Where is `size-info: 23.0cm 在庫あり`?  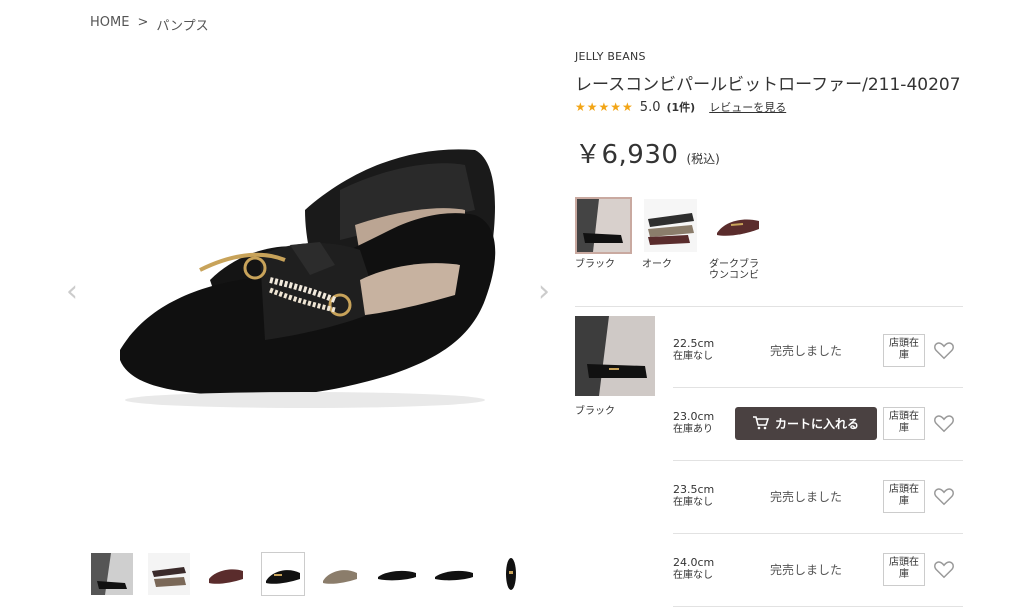
size-info: 23.0cm 在庫あり is located at coordinates (704, 423).